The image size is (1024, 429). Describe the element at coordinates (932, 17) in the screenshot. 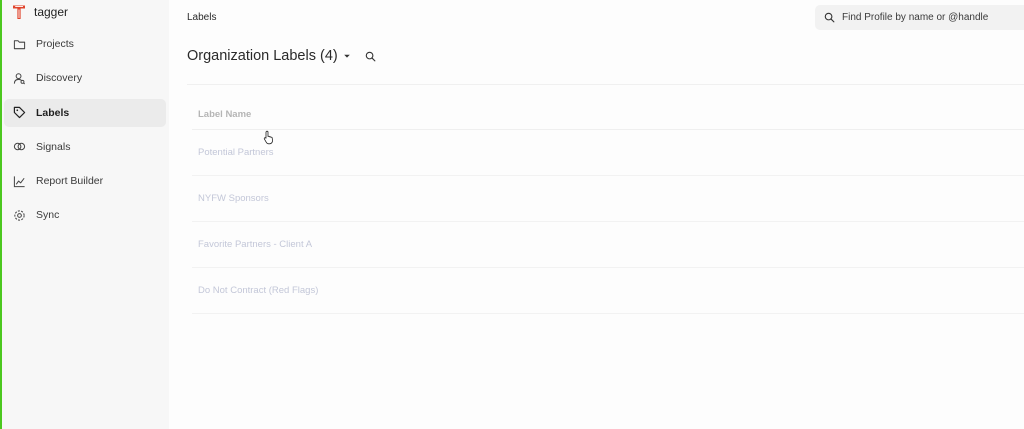

I see `profile-search-input` at that location.